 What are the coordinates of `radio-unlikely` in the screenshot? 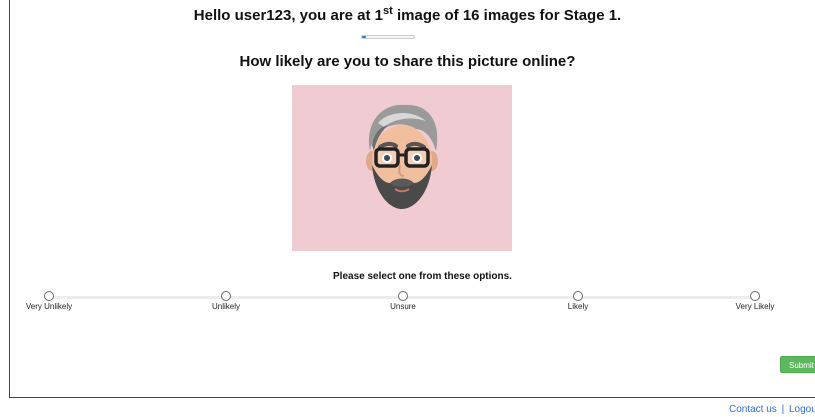 It's located at (226, 296).